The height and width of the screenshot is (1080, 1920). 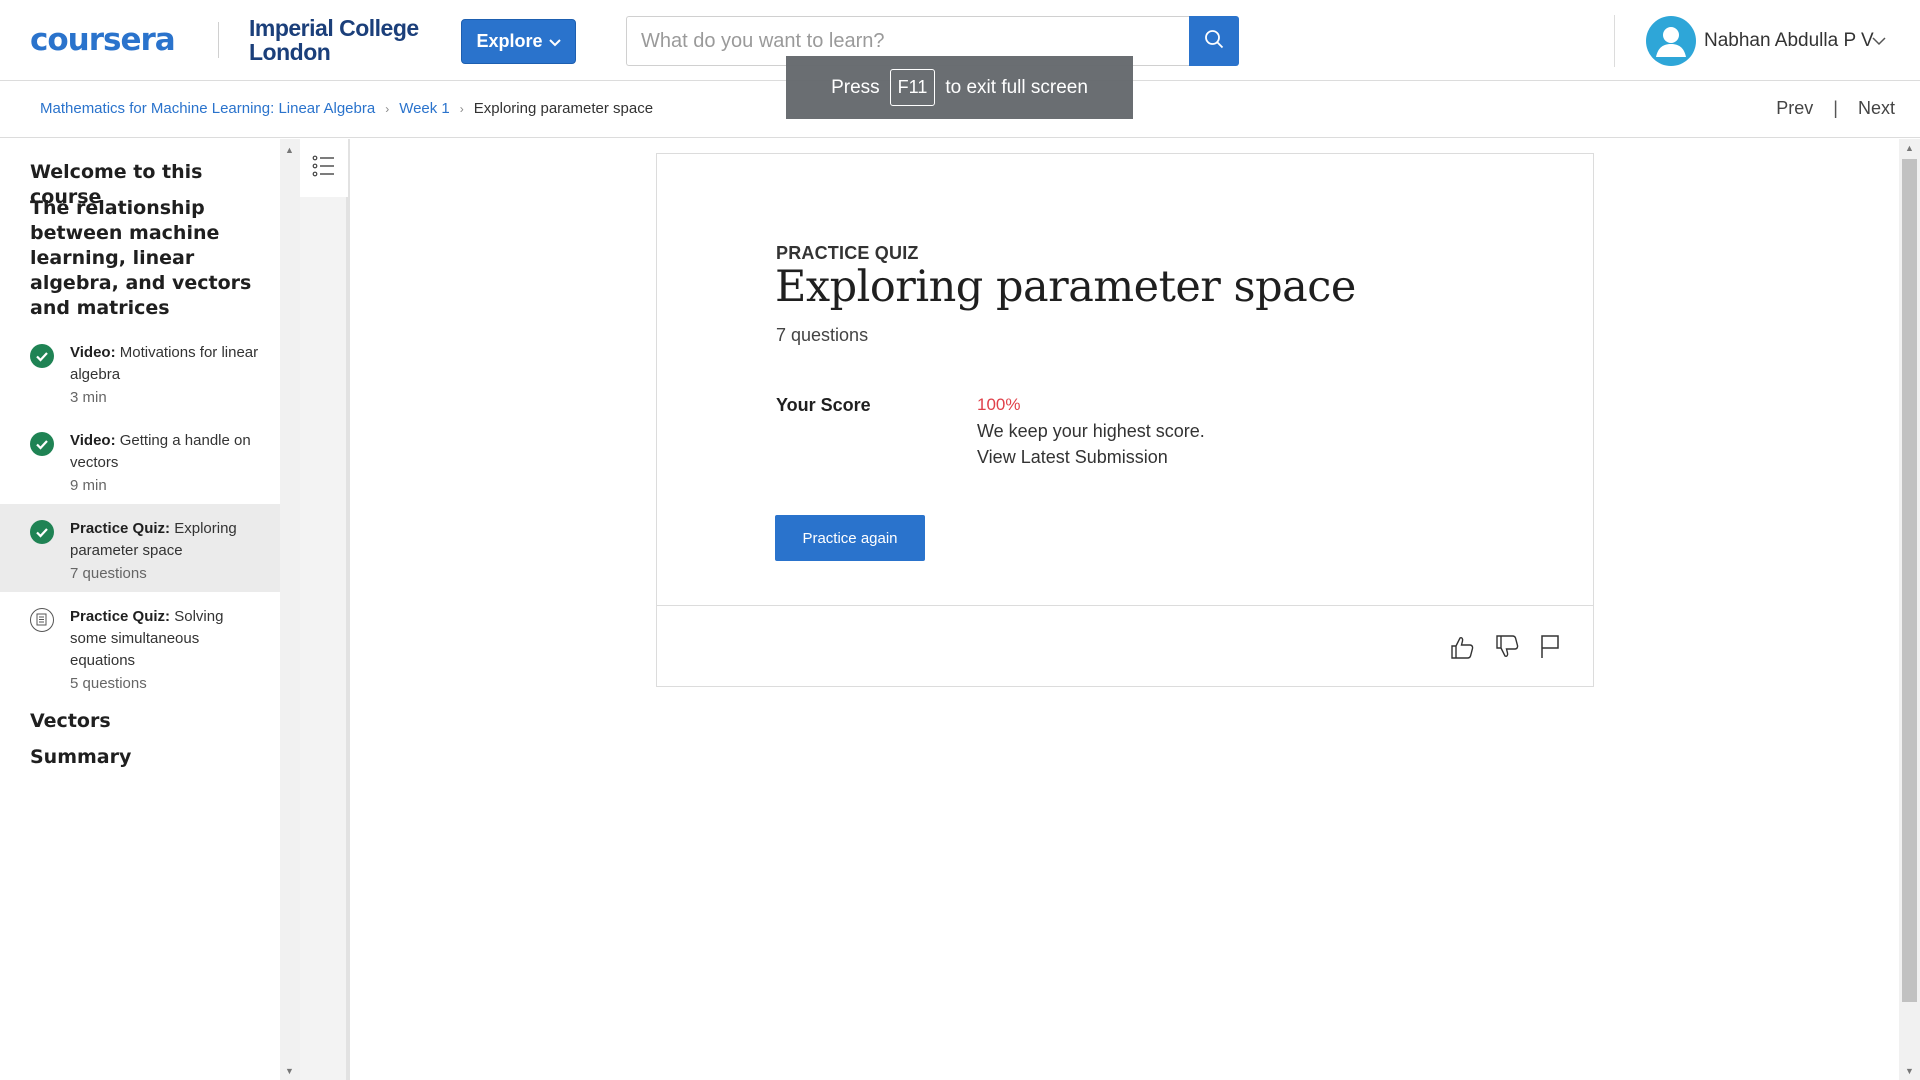 I want to click on search-button, so click(x=1214, y=41).